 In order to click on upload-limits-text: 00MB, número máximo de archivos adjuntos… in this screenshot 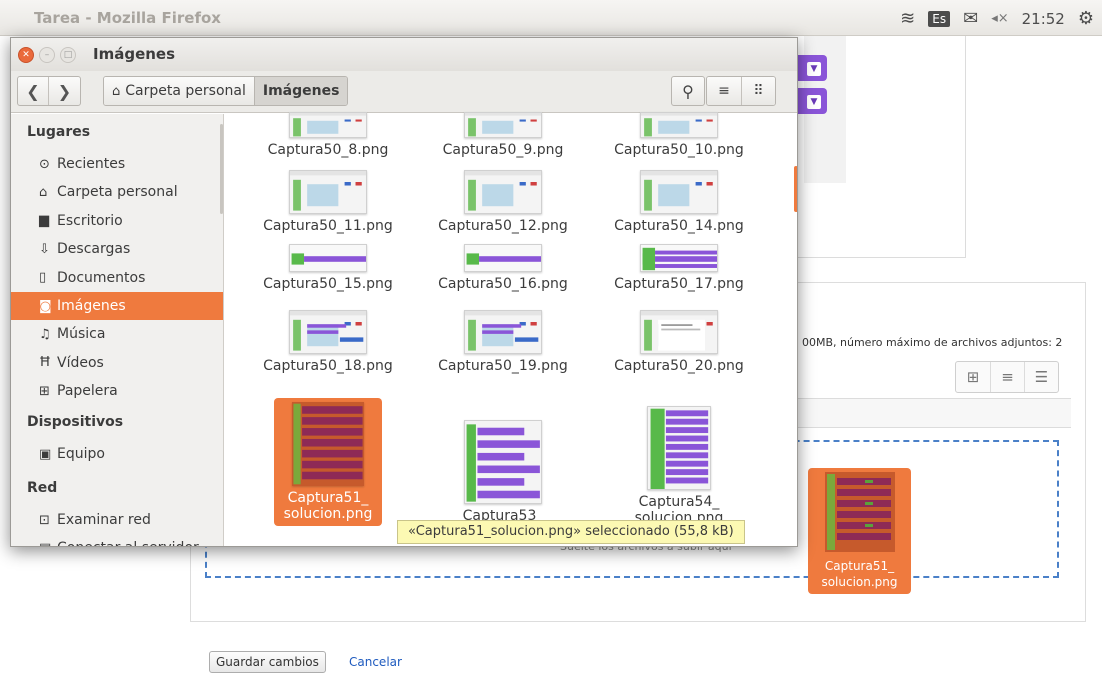, I will do `click(932, 342)`.